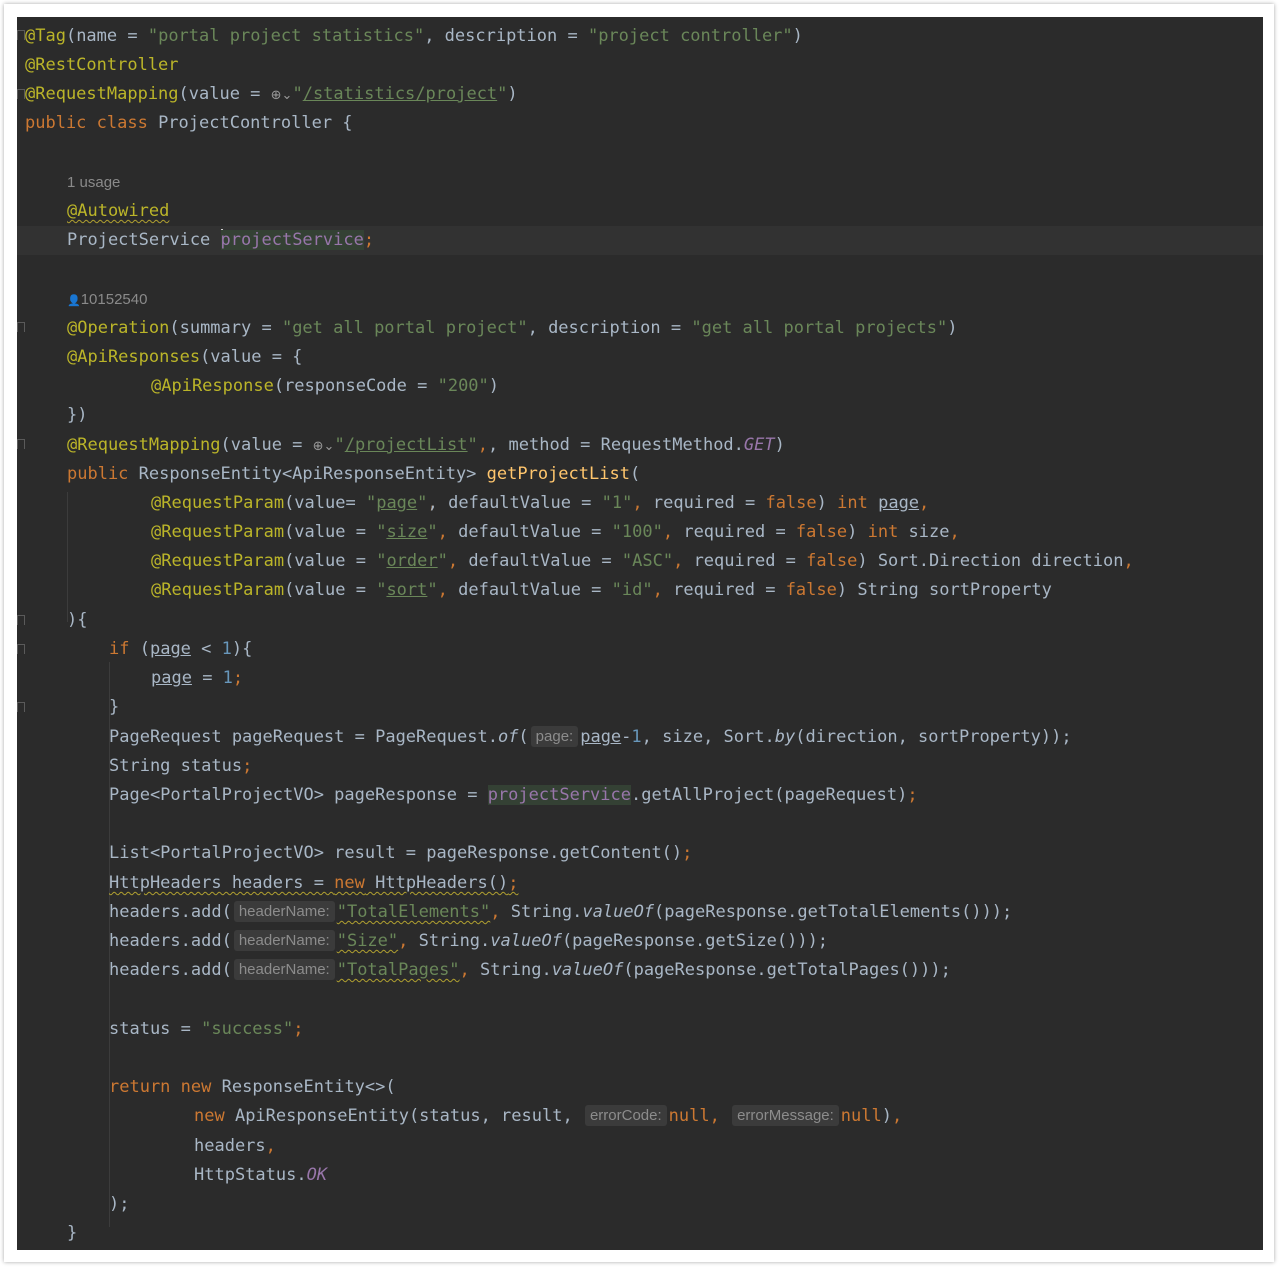 The height and width of the screenshot is (1268, 1280). Describe the element at coordinates (640, 1087) in the screenshot. I see `code-line: return new ResponseEntity<>(` at that location.